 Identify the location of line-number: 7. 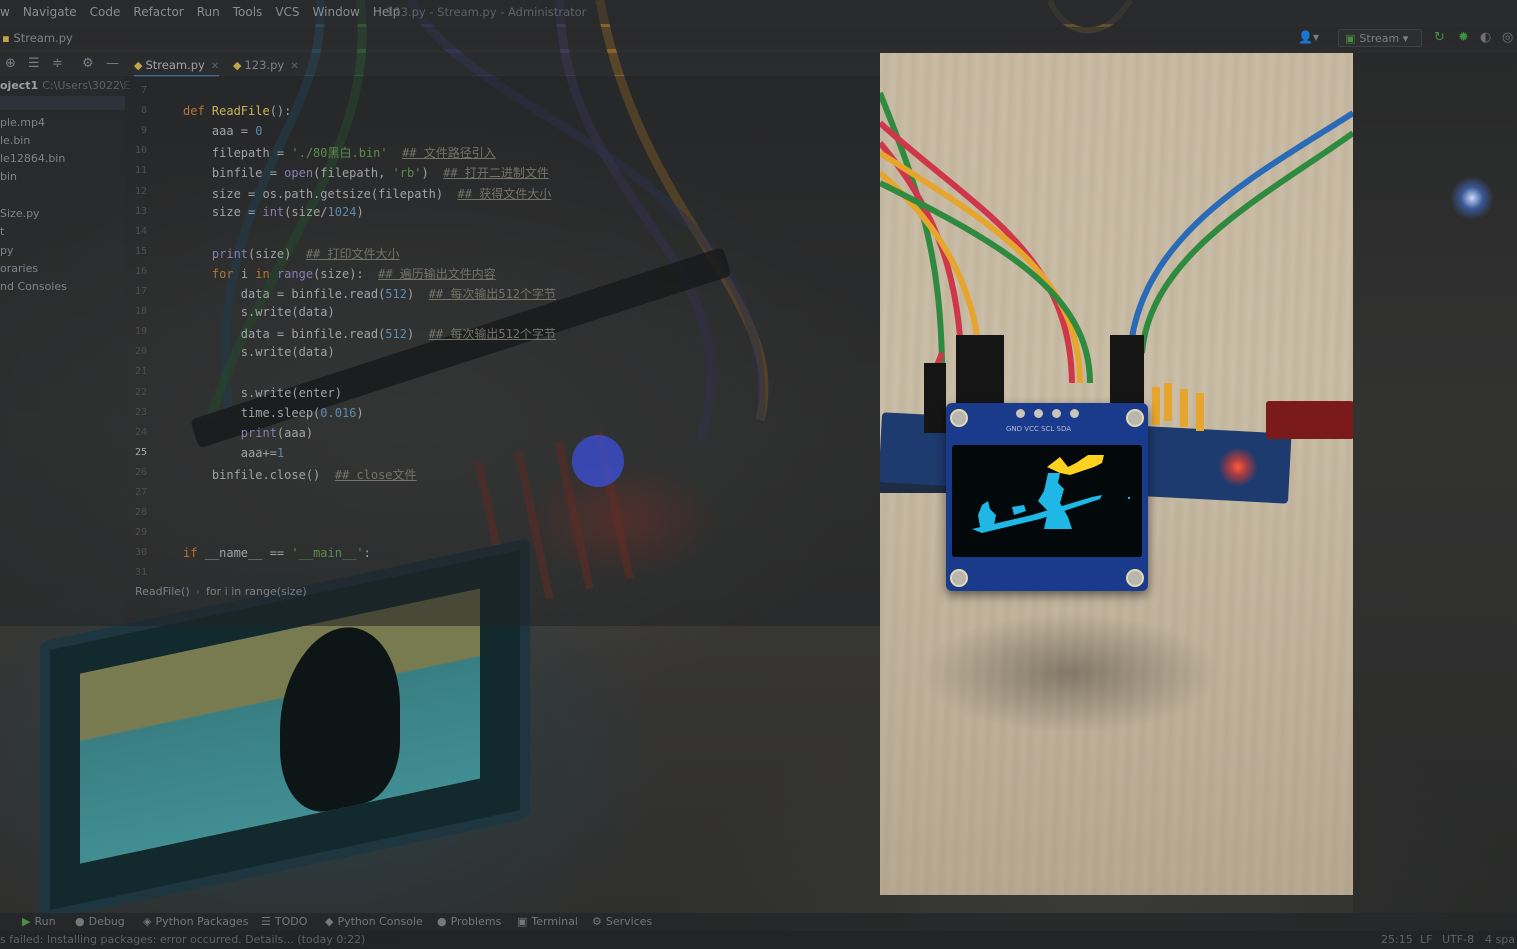
(136, 90).